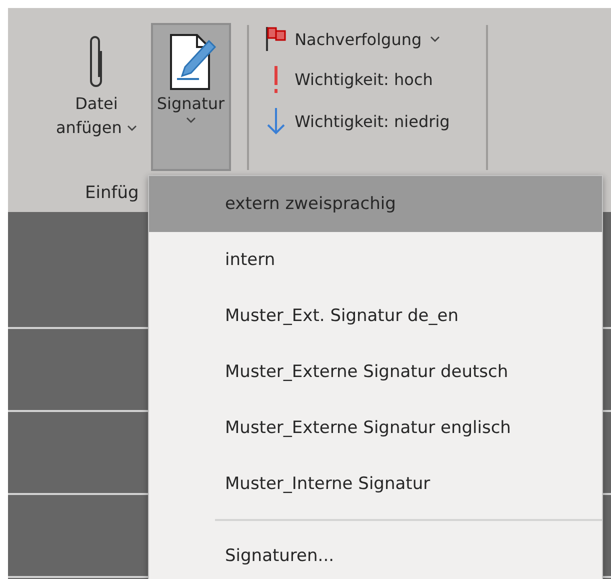  What do you see at coordinates (96, 97) in the screenshot?
I see `ribbon-button: Datei anfügen` at bounding box center [96, 97].